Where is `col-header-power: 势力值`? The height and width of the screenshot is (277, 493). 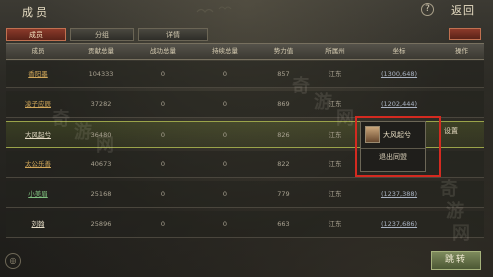
col-header-power: 势力值 is located at coordinates (283, 51).